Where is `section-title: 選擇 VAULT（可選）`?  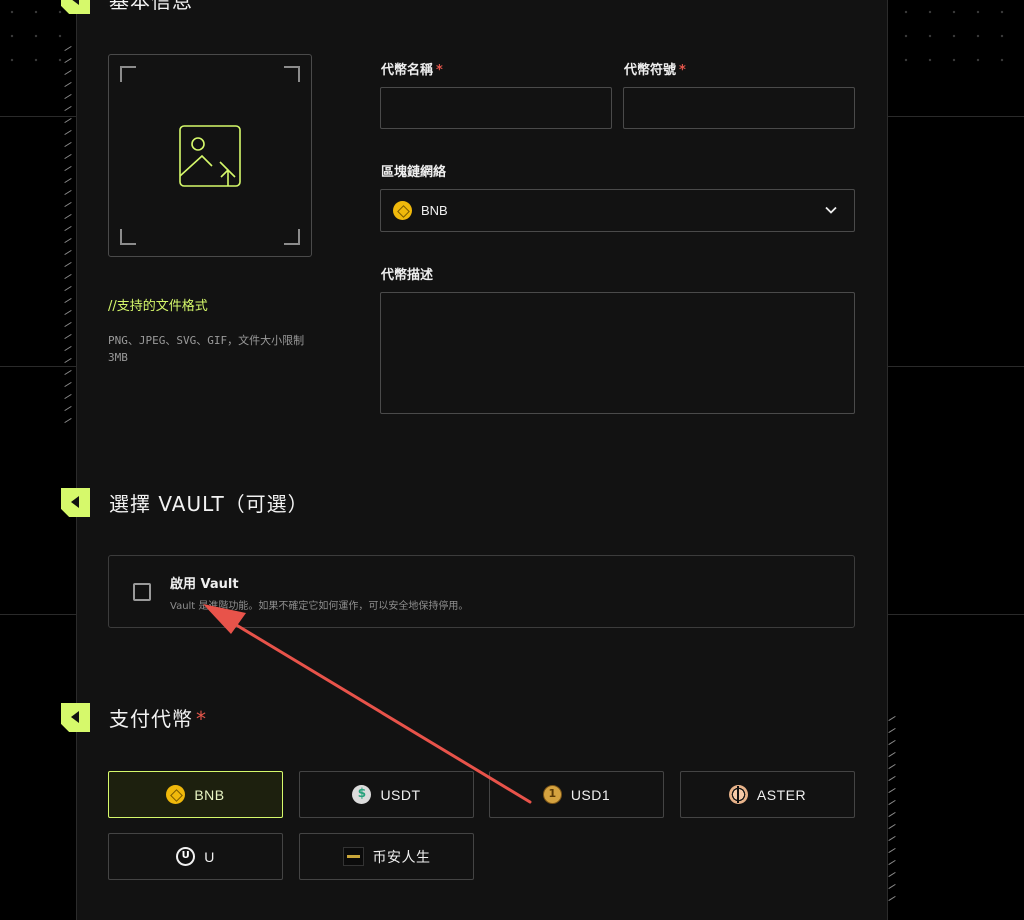
section-title: 選擇 VAULT（可選） is located at coordinates (209, 504).